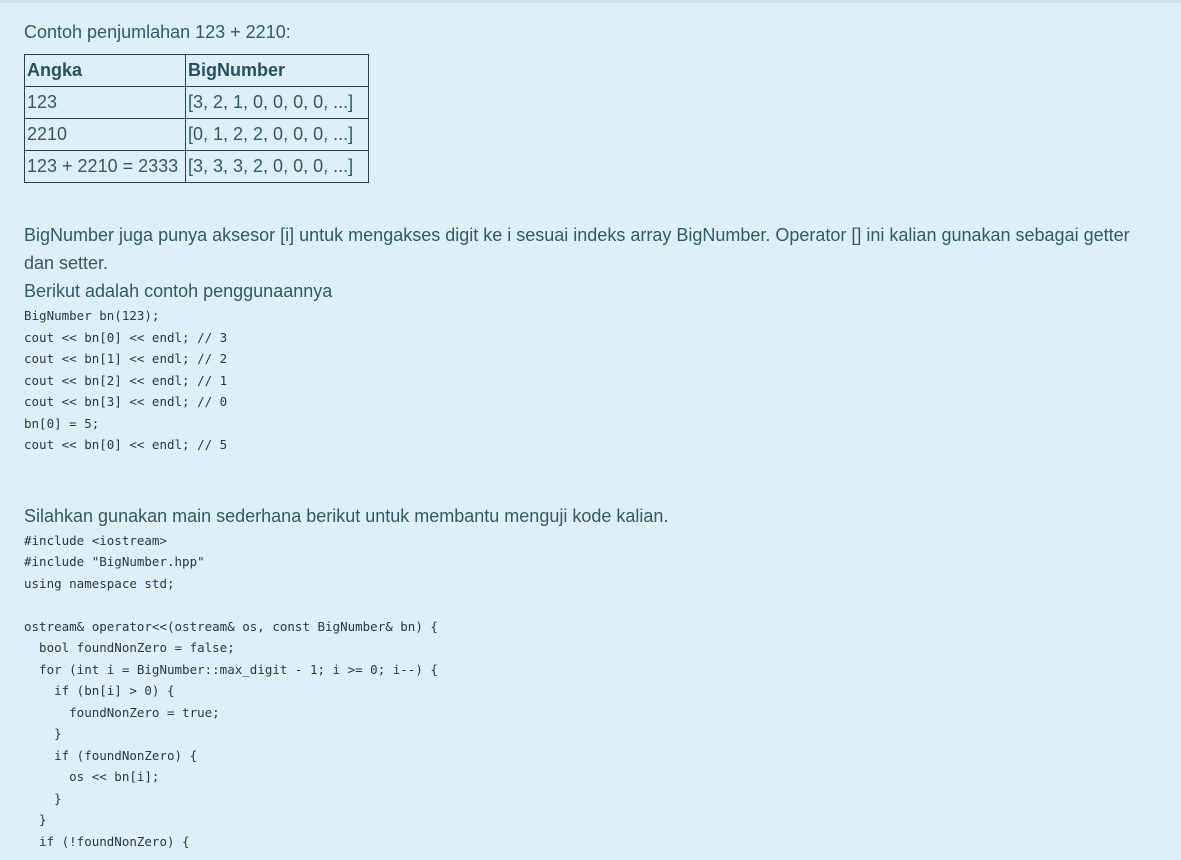 The width and height of the screenshot is (1181, 860). I want to click on table-cell: 2210, so click(105, 134).